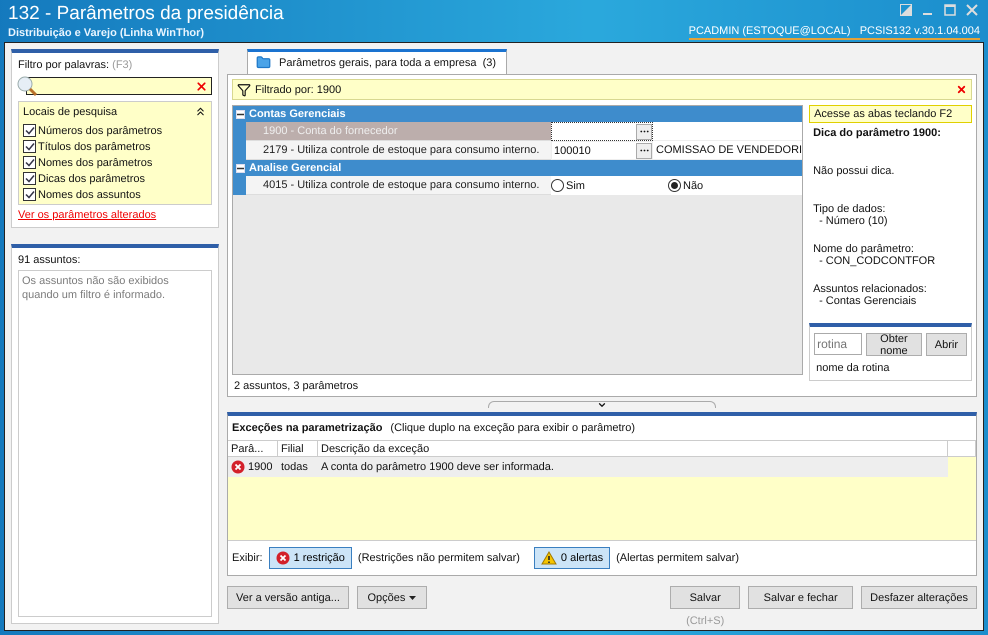 The height and width of the screenshot is (635, 988). I want to click on table-cell-text: todas, so click(294, 467).